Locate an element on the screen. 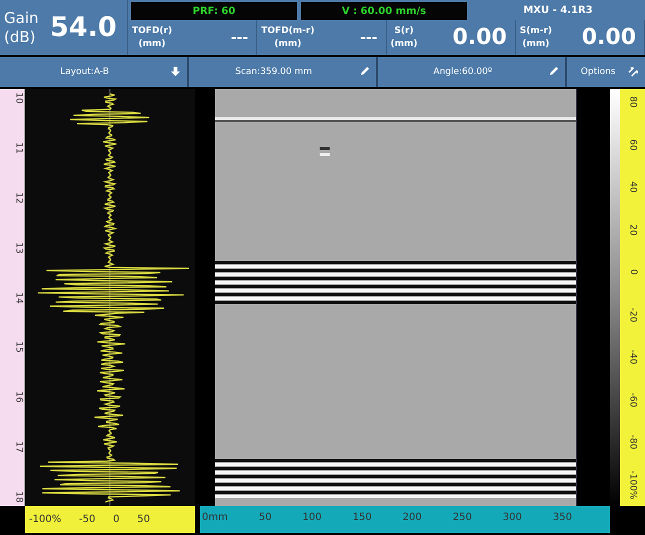  toolbar-button: Angle:60.00º is located at coordinates (472, 72).